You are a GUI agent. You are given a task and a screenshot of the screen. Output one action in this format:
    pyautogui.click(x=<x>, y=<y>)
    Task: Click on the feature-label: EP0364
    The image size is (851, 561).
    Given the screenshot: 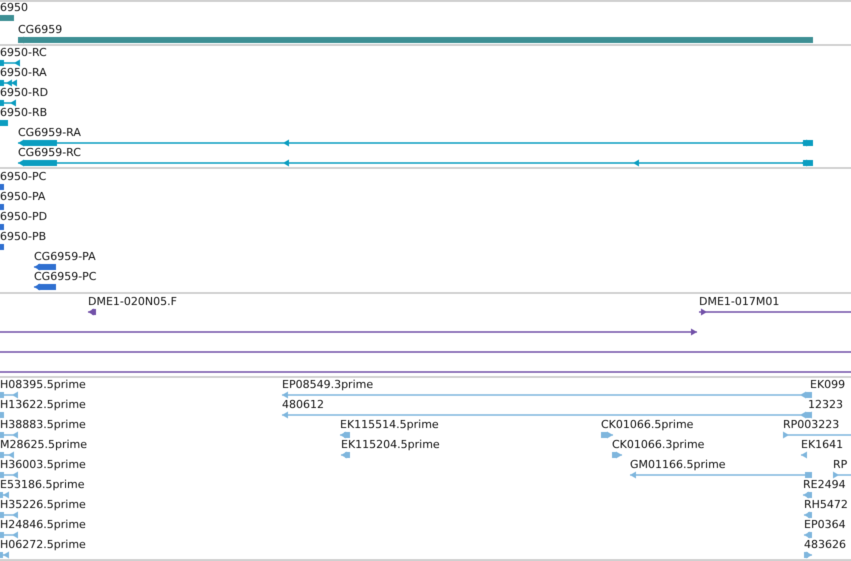 What is the action you would take?
    pyautogui.click(x=825, y=525)
    